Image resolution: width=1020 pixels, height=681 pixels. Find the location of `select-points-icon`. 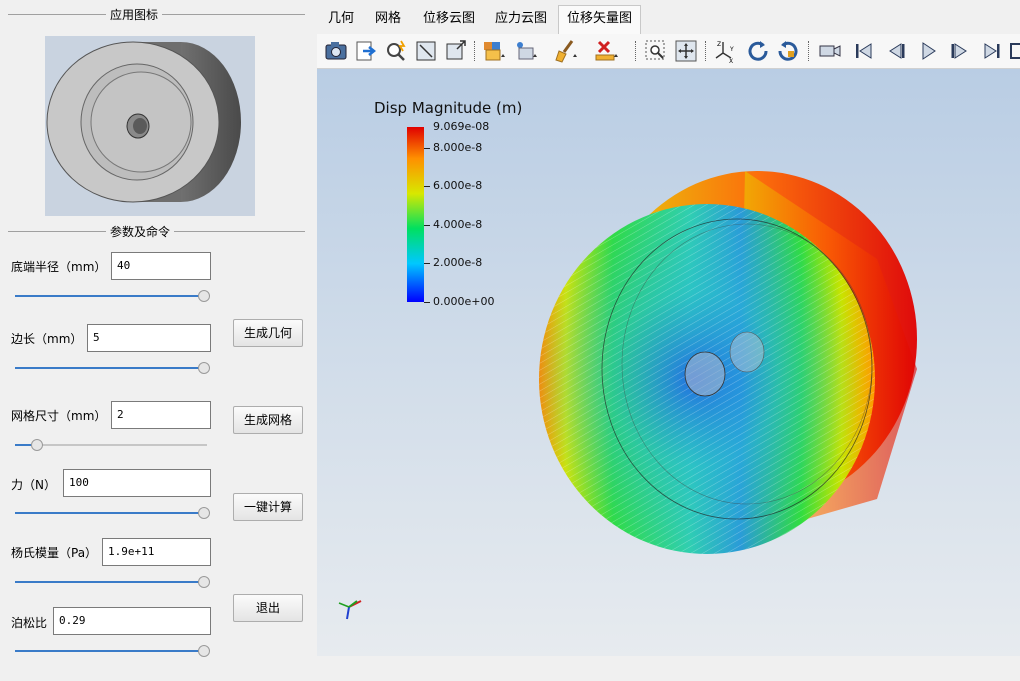

select-points-icon is located at coordinates (526, 51).